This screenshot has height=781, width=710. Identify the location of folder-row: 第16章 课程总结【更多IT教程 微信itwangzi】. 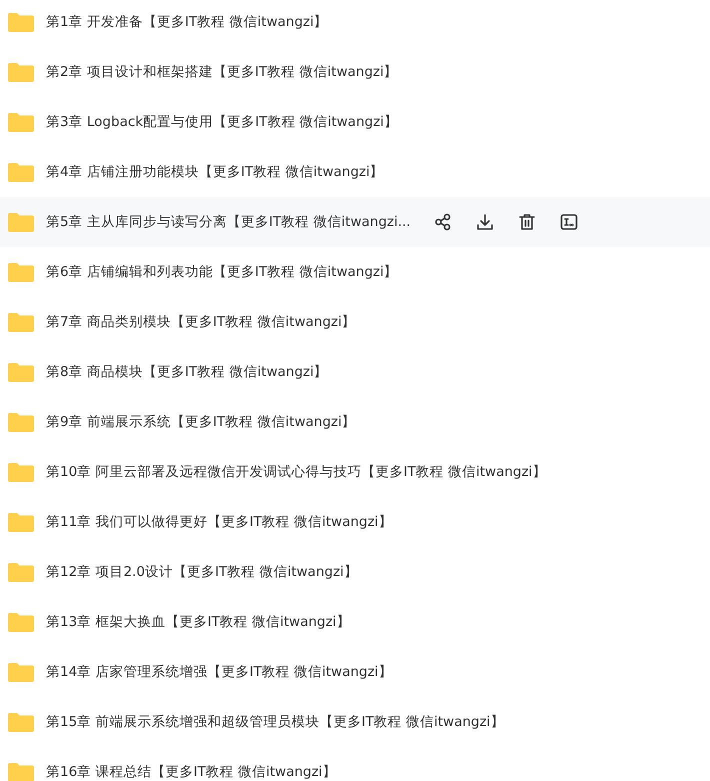
(355, 764).